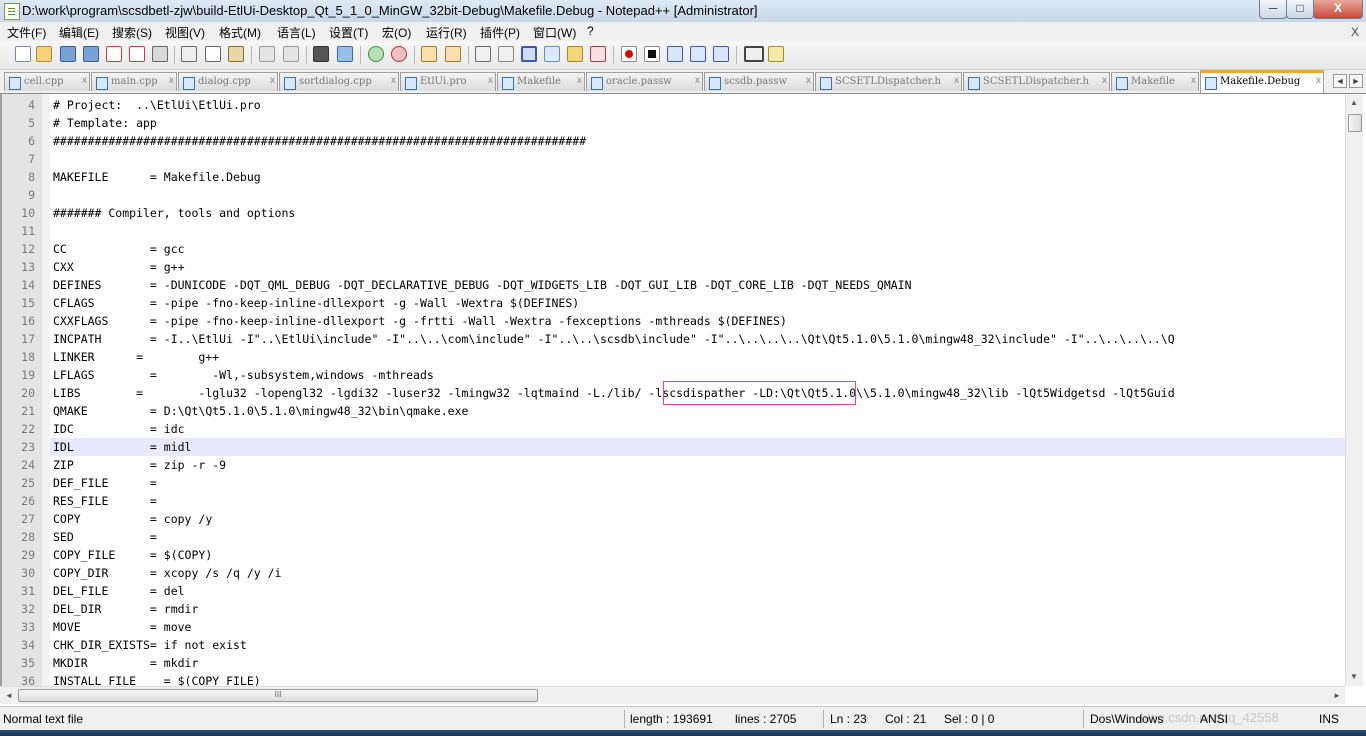 This screenshot has width=1366, height=736. I want to click on menu-view: 视图(V), so click(185, 32).